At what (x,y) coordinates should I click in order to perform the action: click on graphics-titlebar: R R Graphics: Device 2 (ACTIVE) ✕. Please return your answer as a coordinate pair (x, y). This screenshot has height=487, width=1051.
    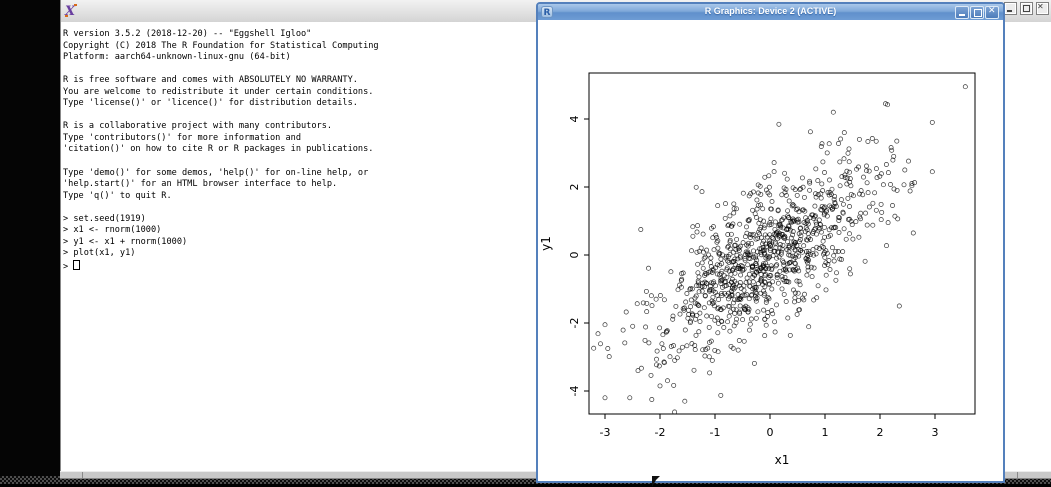
    Looking at the image, I should click on (770, 12).